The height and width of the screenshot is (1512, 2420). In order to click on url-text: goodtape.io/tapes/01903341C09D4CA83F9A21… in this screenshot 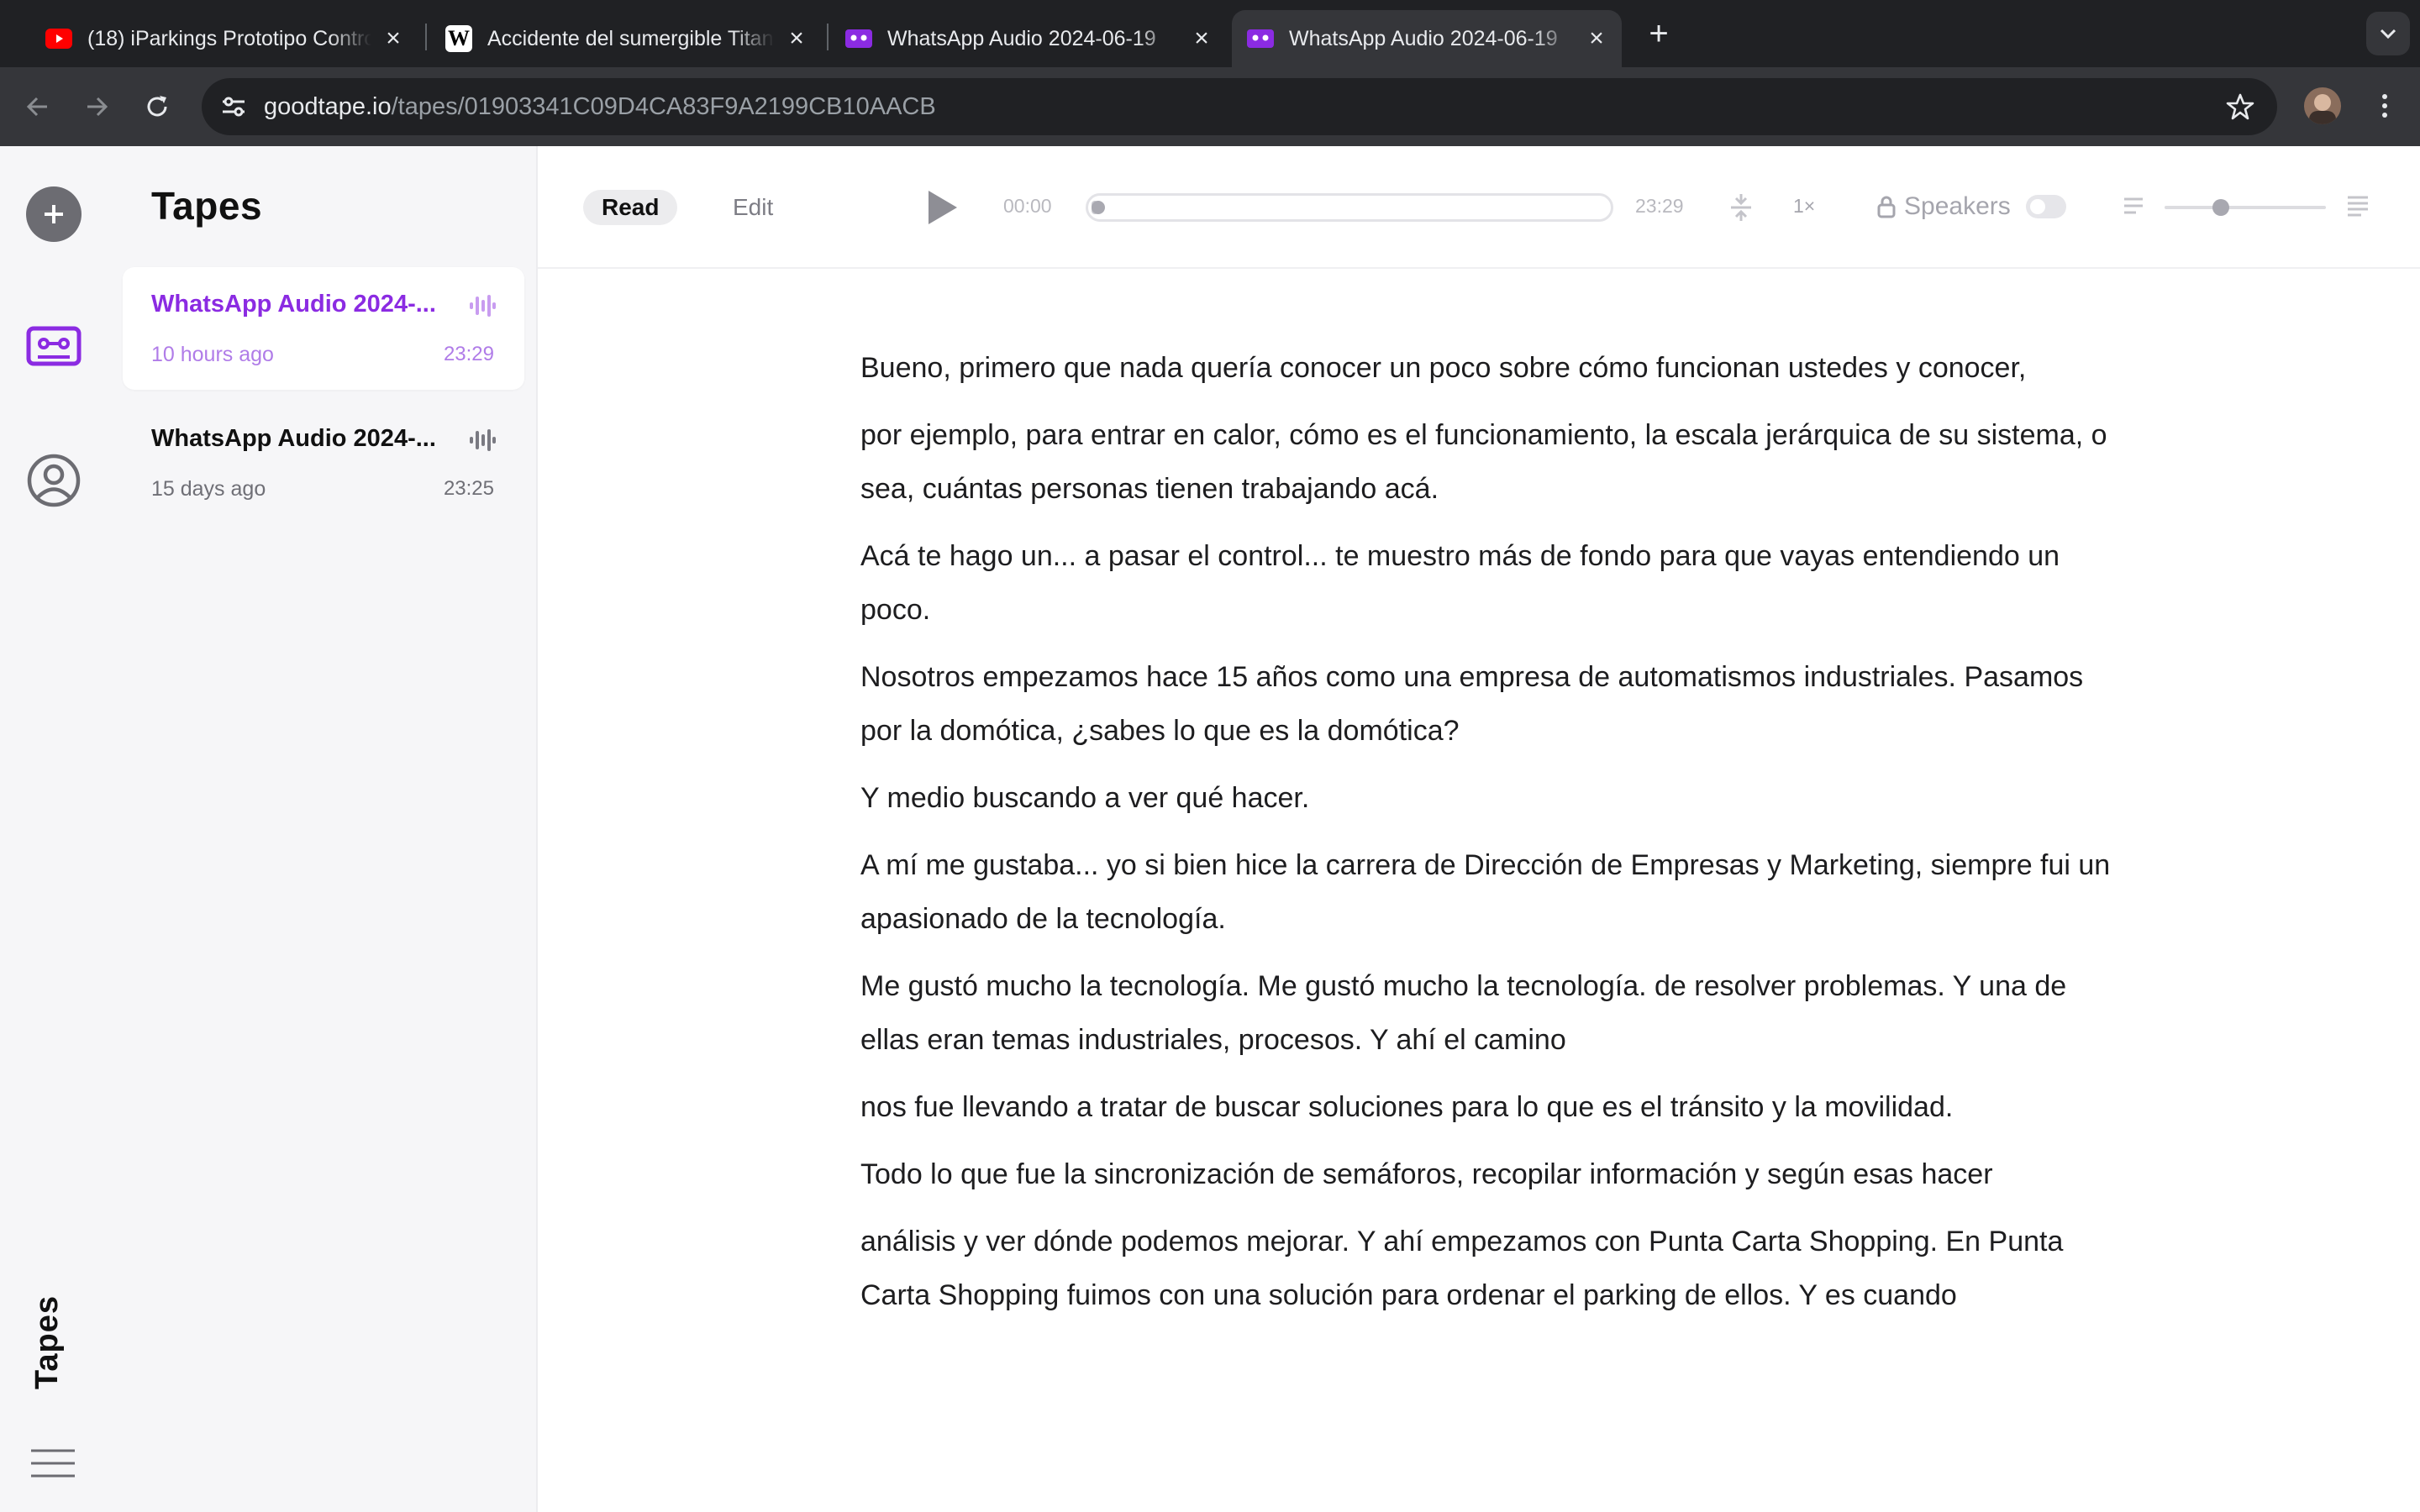, I will do `click(600, 107)`.